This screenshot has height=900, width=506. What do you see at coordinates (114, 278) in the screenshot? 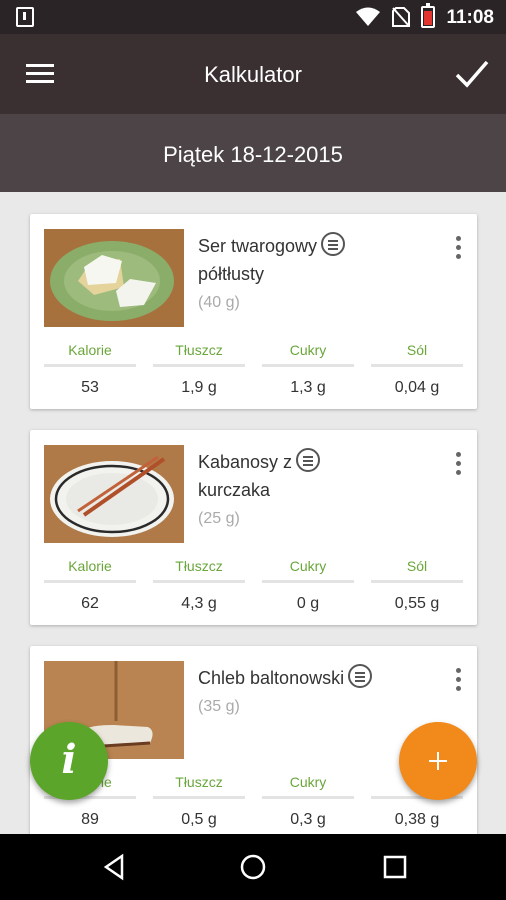
I see `food-photo-cottage-cheese` at bounding box center [114, 278].